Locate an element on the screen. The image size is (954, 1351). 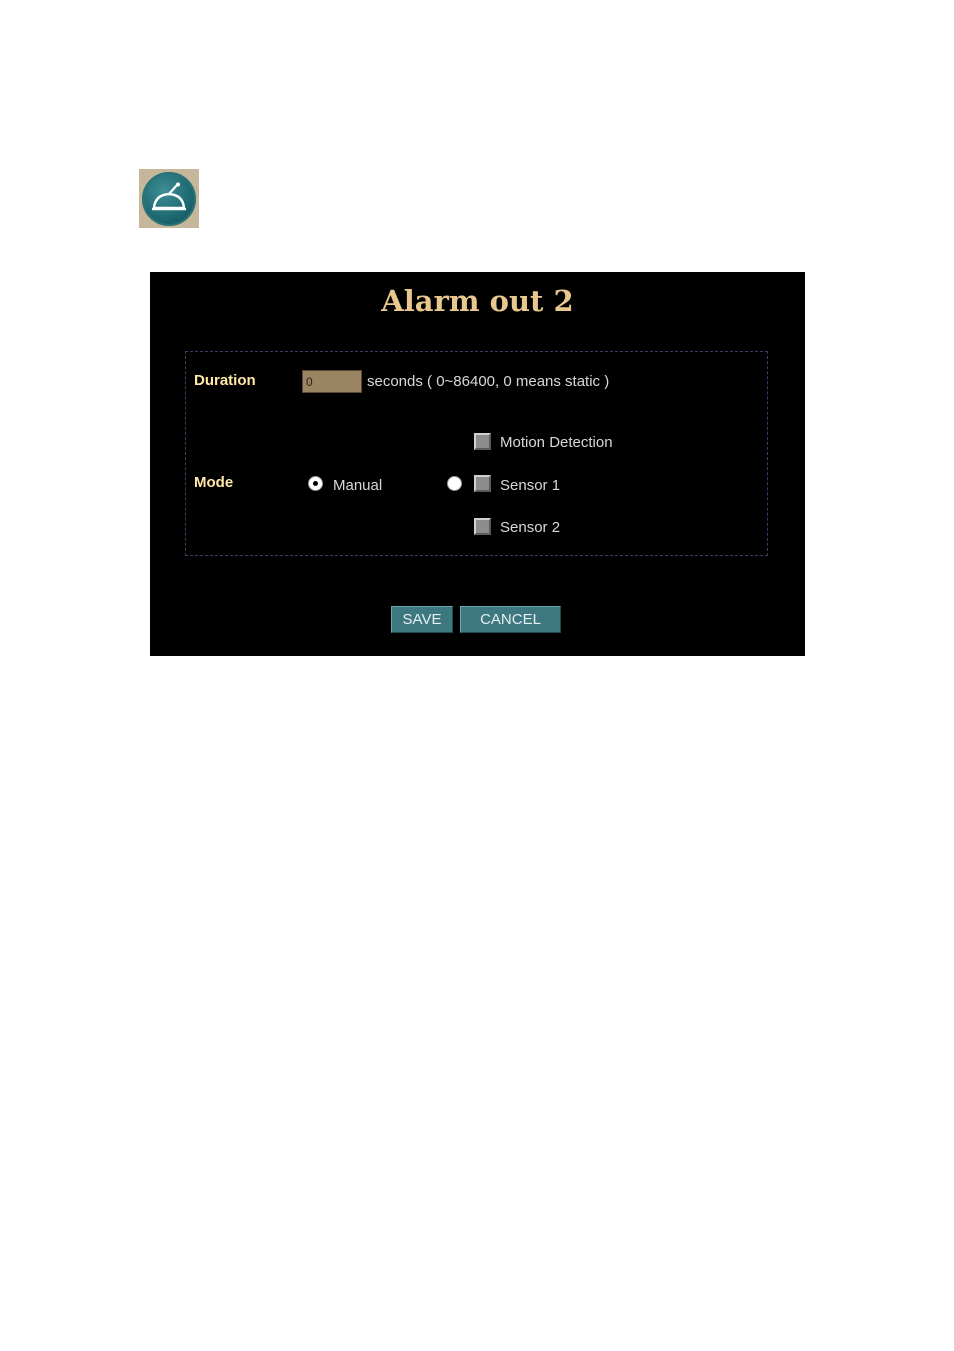
motion-detection-label: Motion Detection is located at coordinates (556, 442).